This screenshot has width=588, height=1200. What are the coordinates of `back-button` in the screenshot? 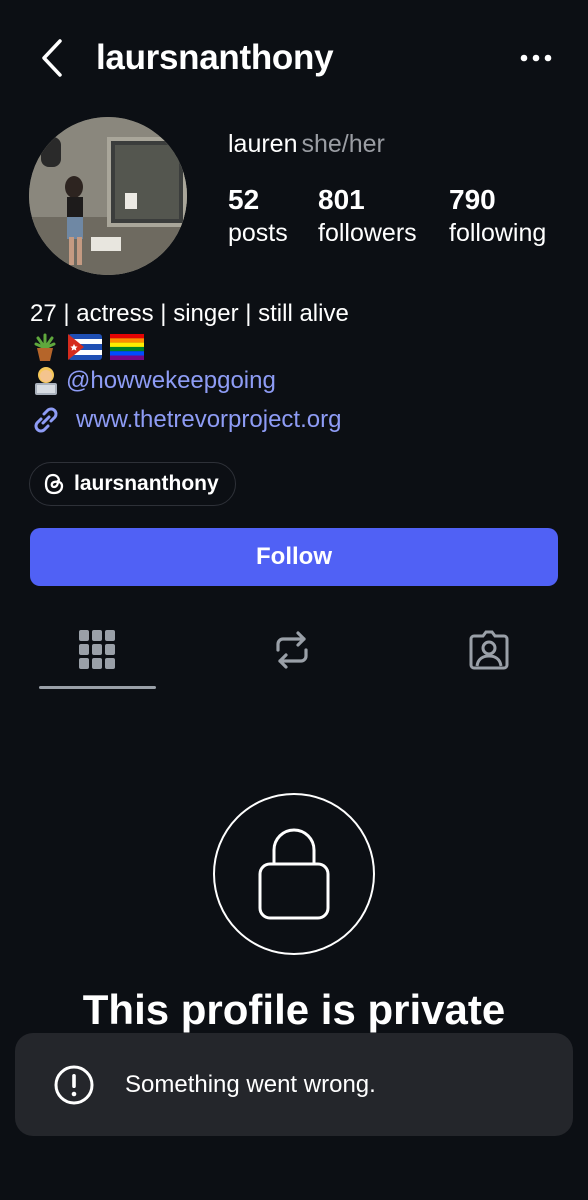 It's located at (52, 58).